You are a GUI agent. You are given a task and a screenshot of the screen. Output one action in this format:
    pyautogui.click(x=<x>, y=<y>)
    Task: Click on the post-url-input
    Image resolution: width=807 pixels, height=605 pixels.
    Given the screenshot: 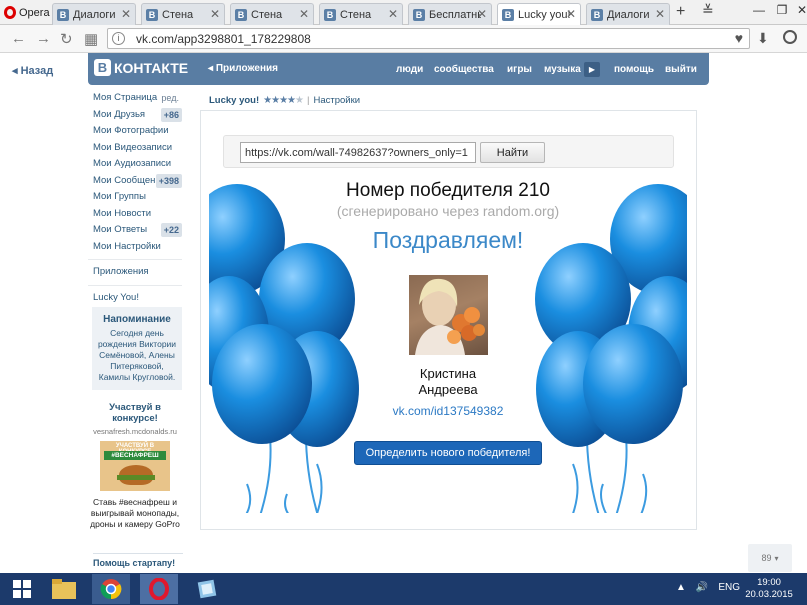 What is the action you would take?
    pyautogui.click(x=358, y=152)
    